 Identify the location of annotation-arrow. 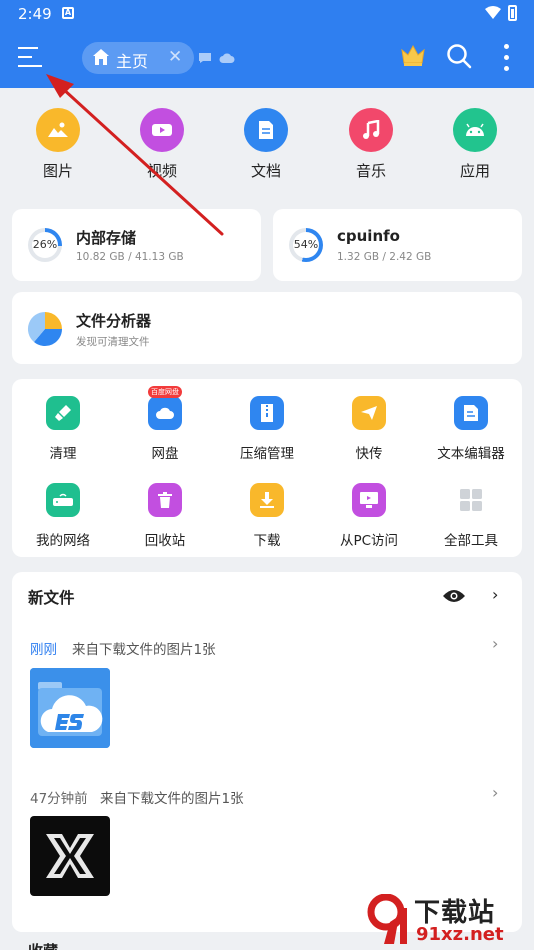
(135, 155).